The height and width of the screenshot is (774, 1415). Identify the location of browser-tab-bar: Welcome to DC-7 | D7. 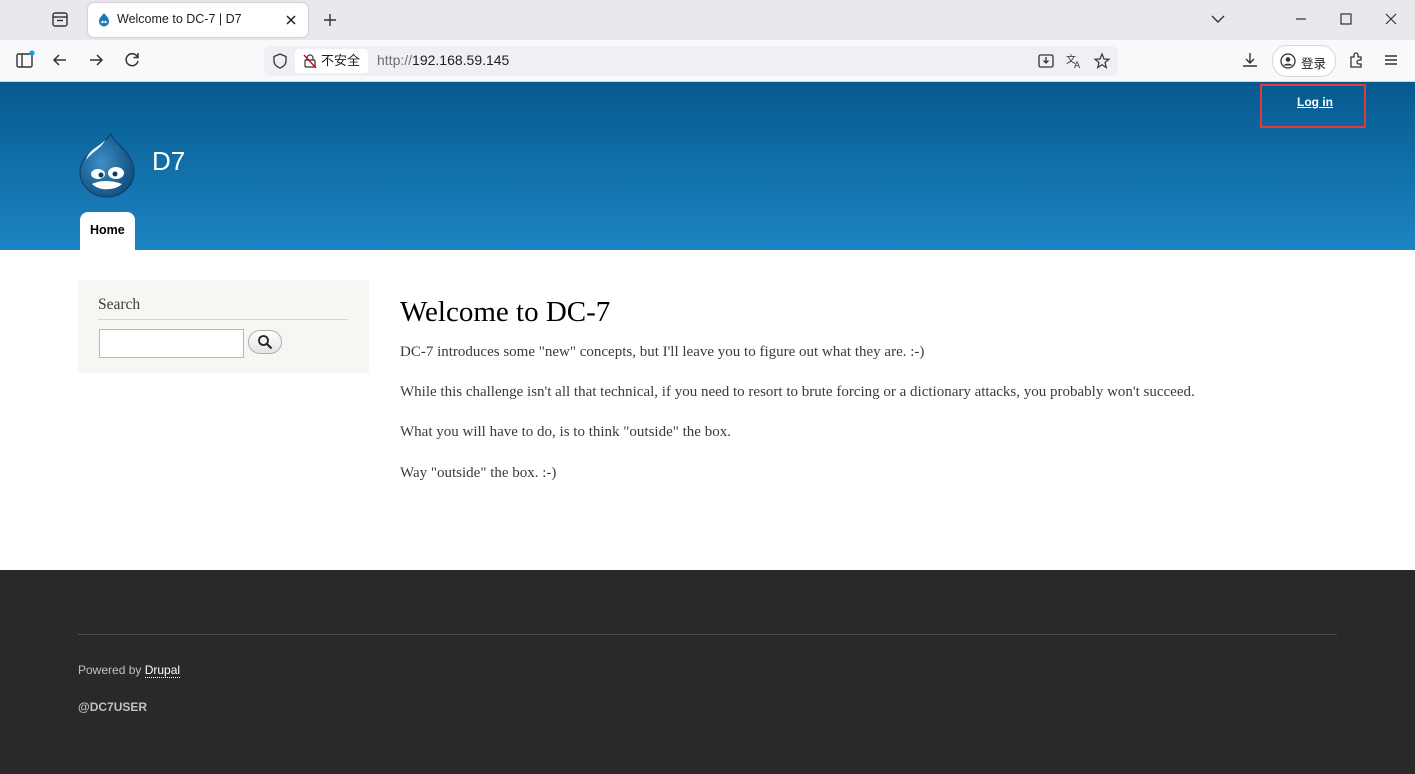
(707, 20).